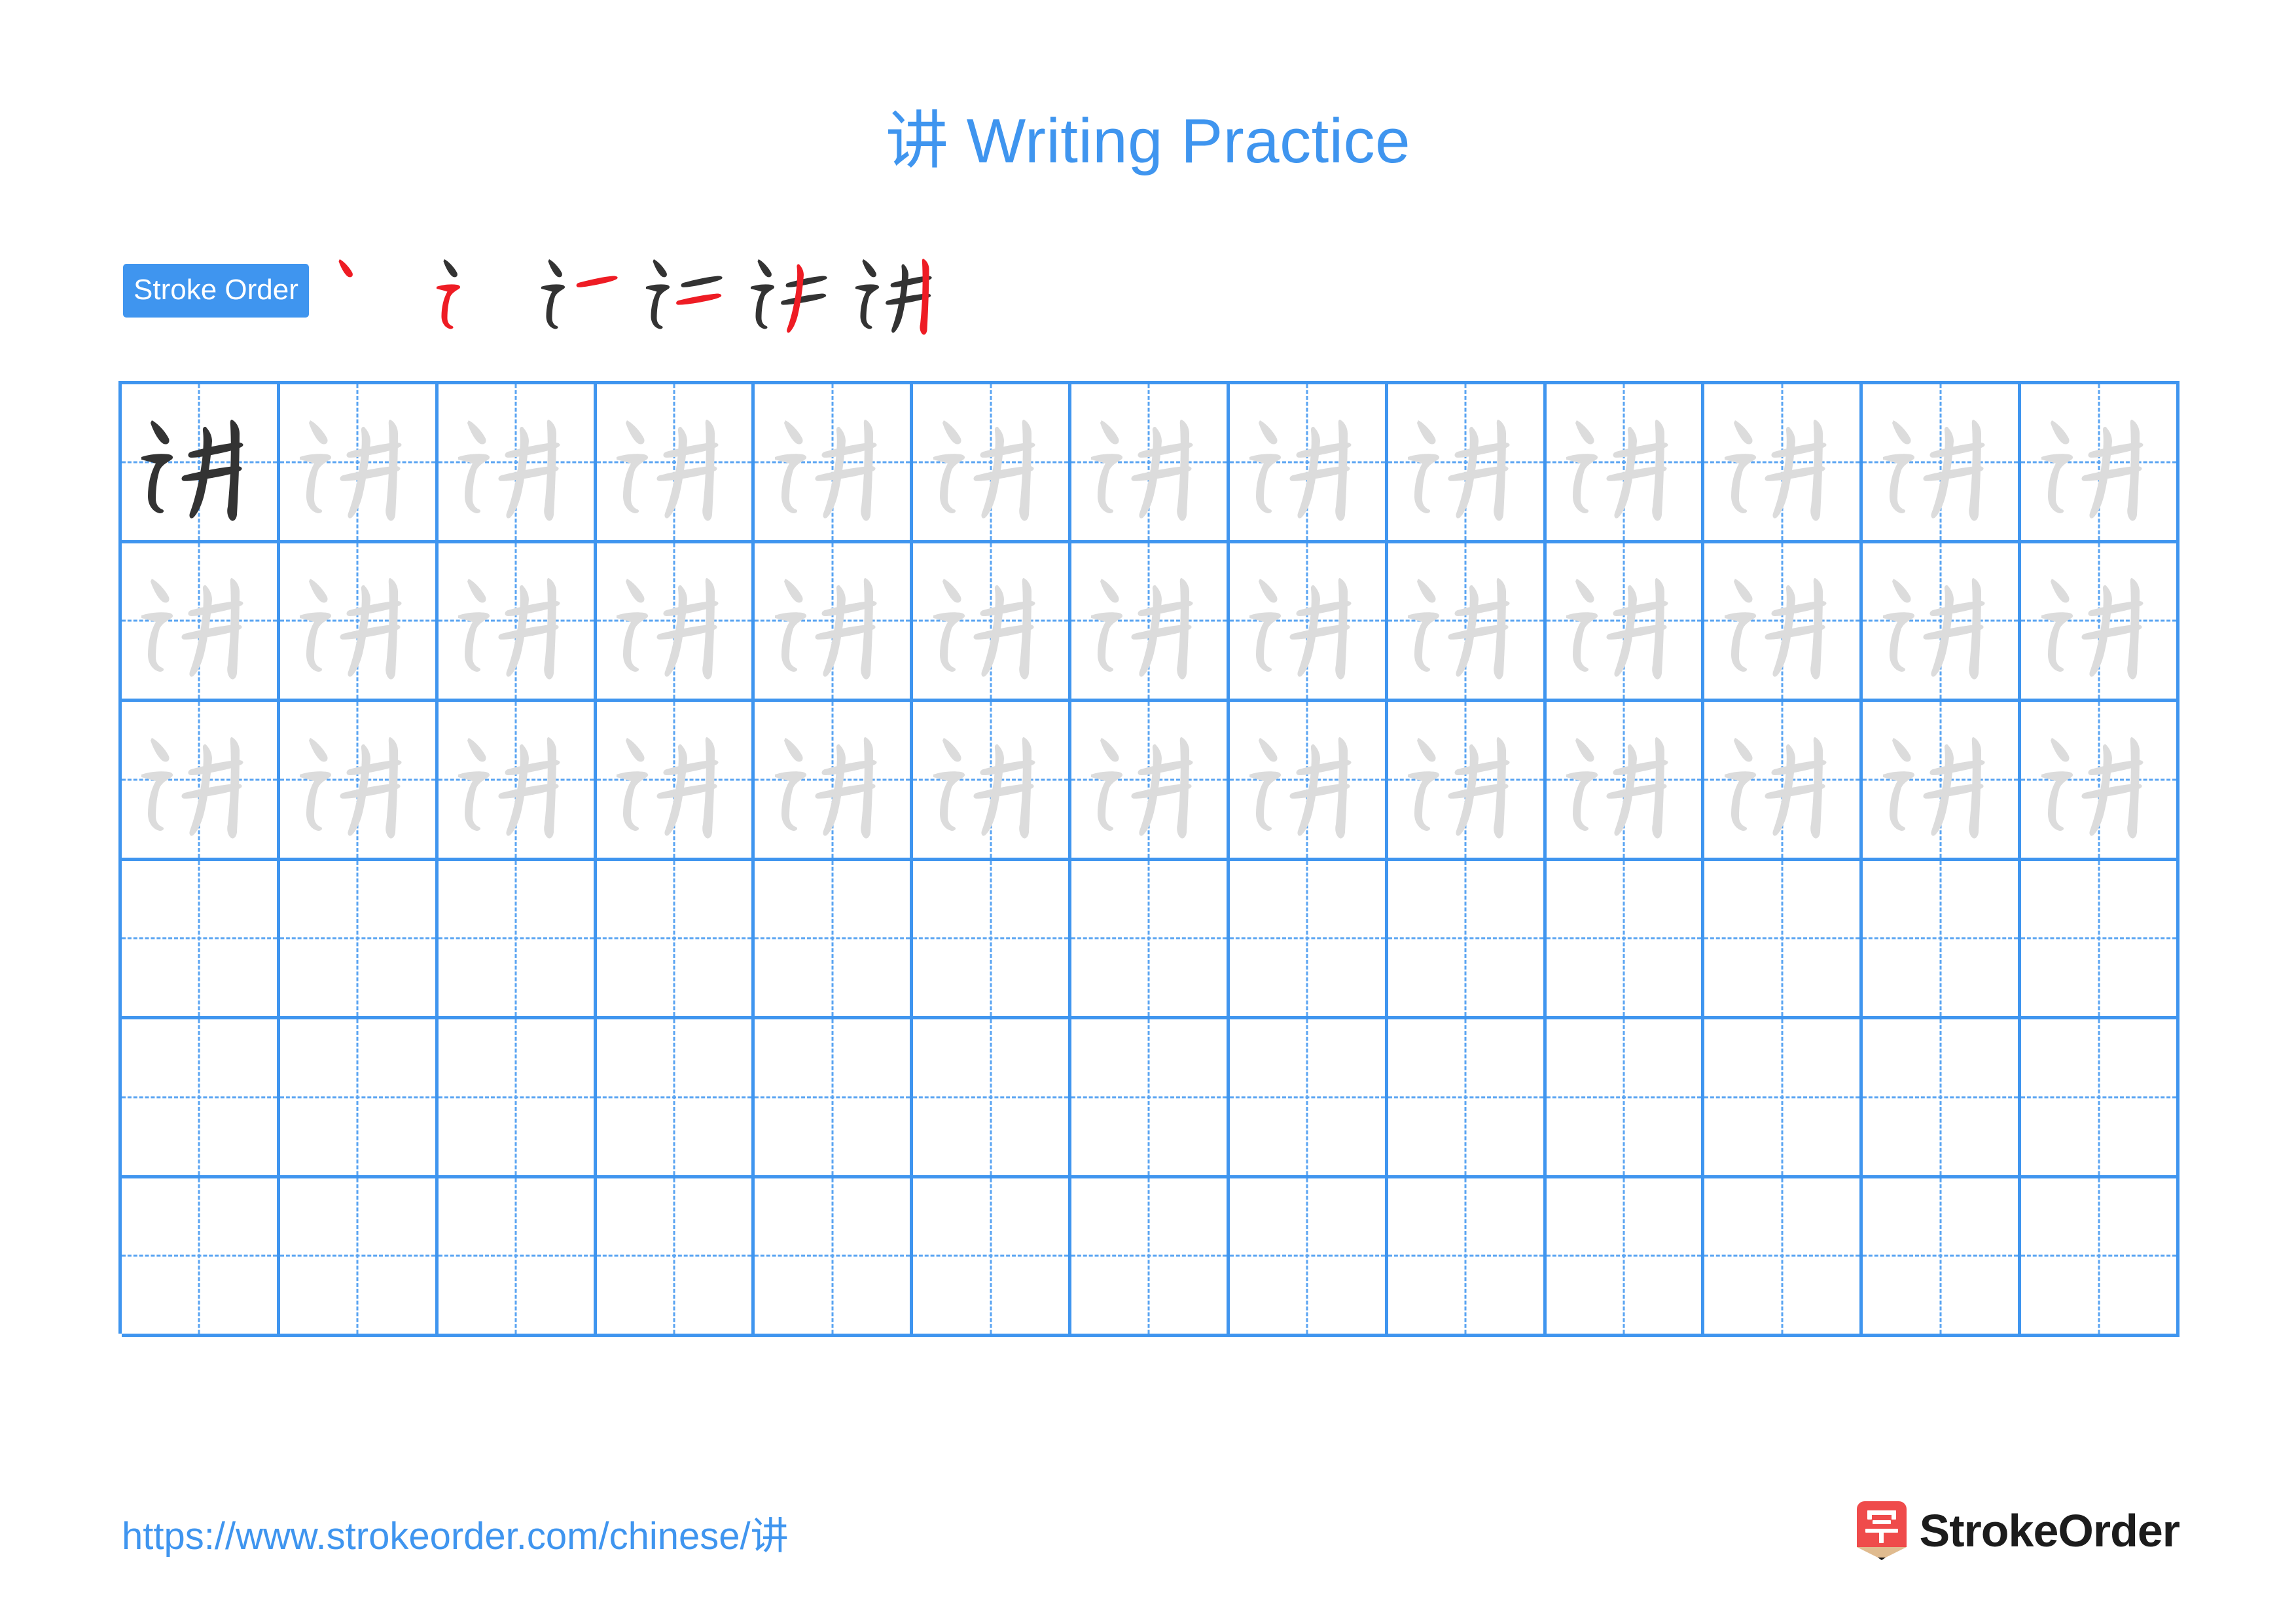  What do you see at coordinates (455, 1537) in the screenshot?
I see `source-url: https://www.strokeorder.com/chinese/讲` at bounding box center [455, 1537].